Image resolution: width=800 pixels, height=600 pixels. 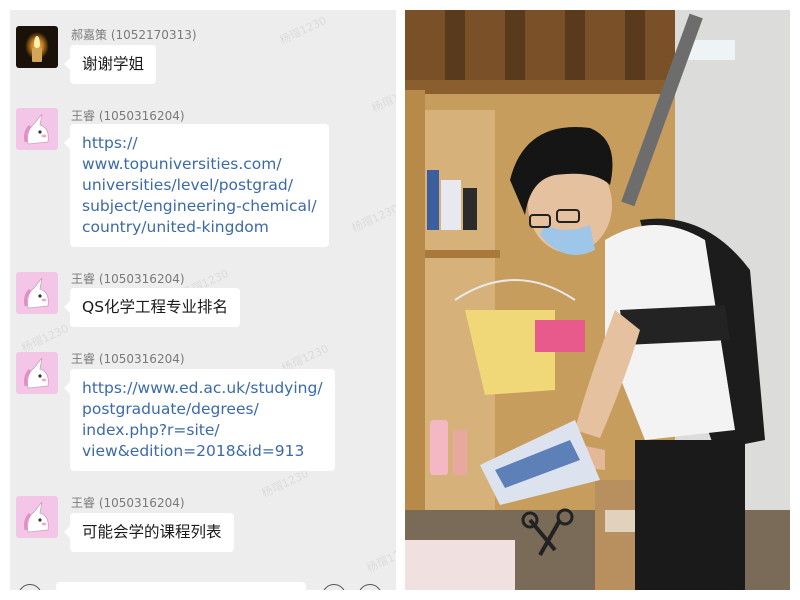 What do you see at coordinates (334, 587) in the screenshot?
I see `emoji-icon` at bounding box center [334, 587].